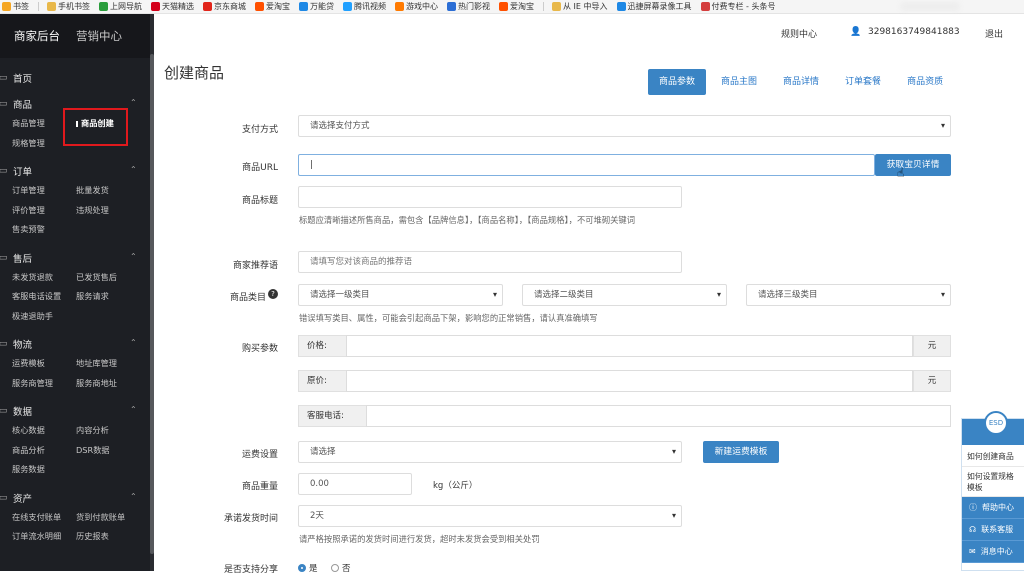  What do you see at coordinates (111, 364) in the screenshot?
I see `sidebar-item: 地址库管理` at bounding box center [111, 364].